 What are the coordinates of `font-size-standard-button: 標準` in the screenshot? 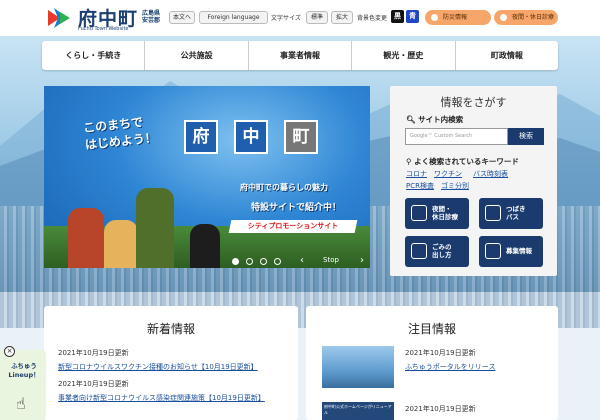 It's located at (317, 17).